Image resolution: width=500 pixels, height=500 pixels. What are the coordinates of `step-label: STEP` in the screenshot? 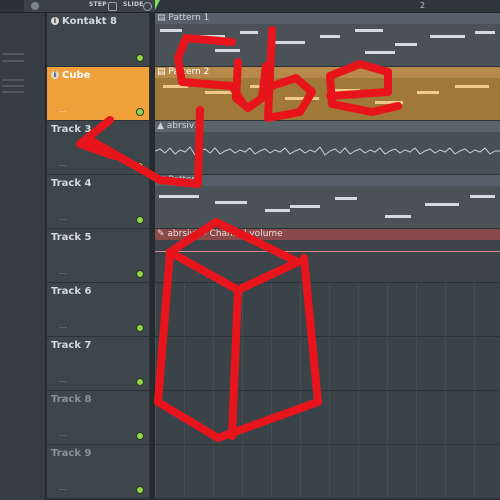 It's located at (98, 4).